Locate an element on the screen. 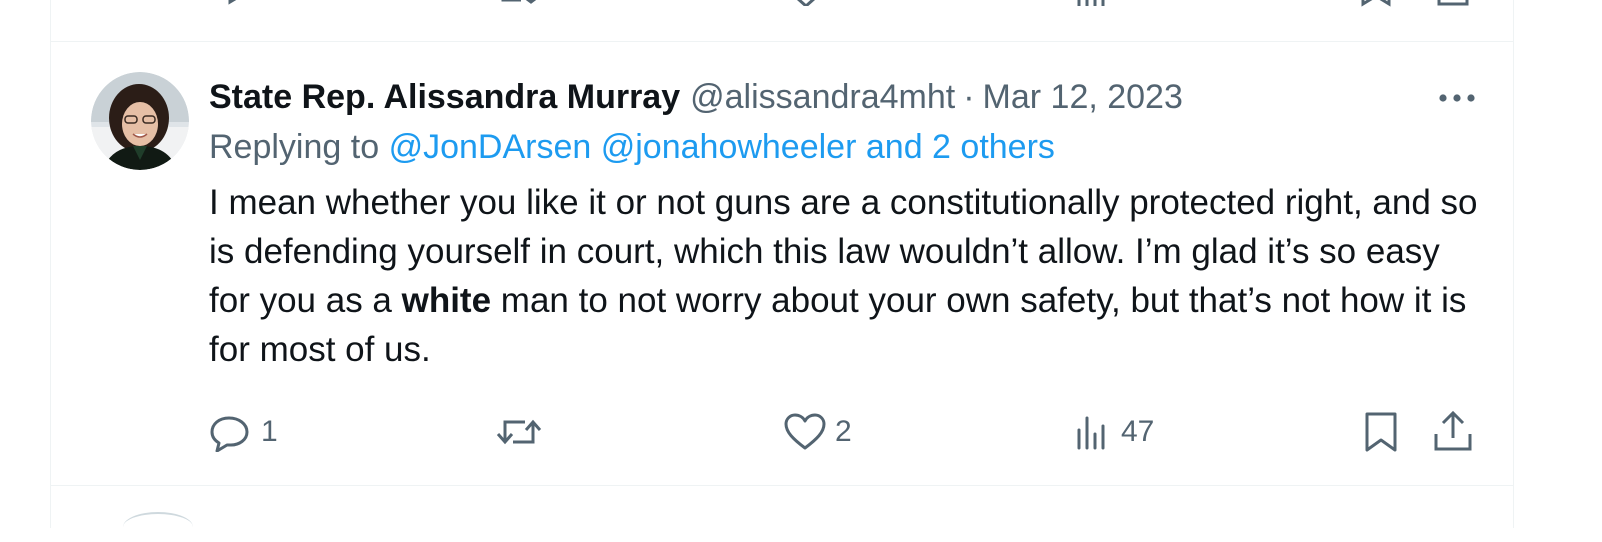  user-handle: @alissandra4mht is located at coordinates (822, 97).